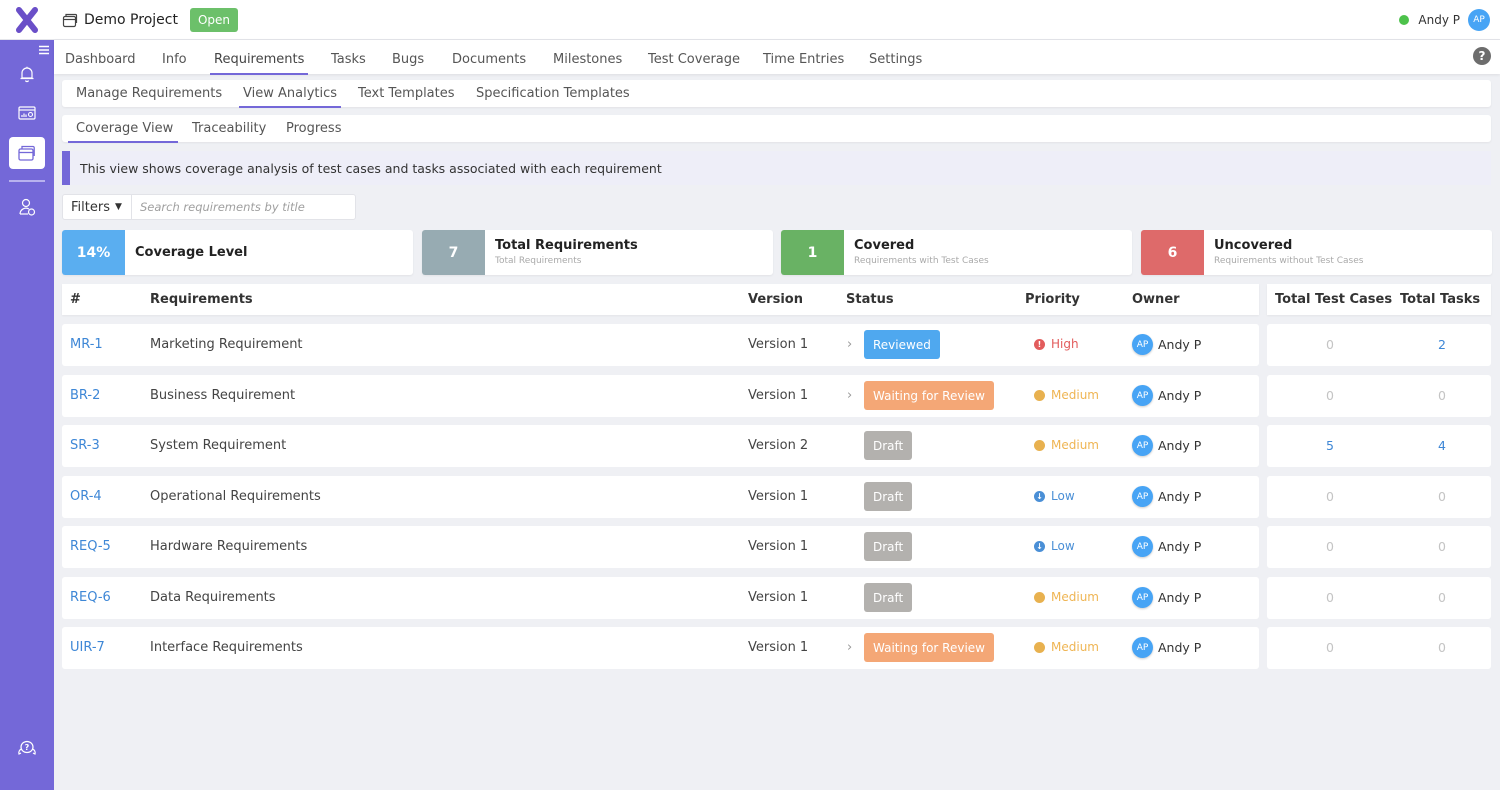 Image resolution: width=1500 pixels, height=790 pixels. I want to click on column-header-owner: Owner, so click(1156, 299).